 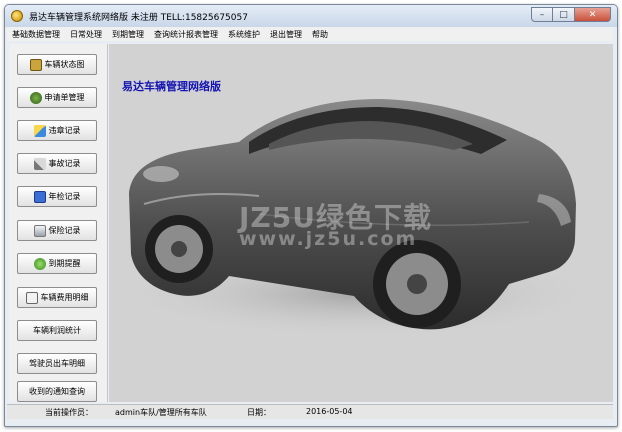 I want to click on fee-icon, so click(x=31, y=297).